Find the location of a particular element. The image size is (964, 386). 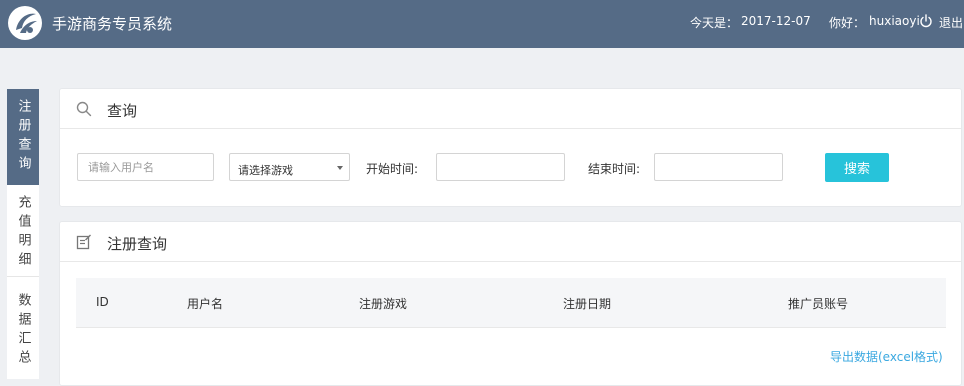

username-field is located at coordinates (145, 167).